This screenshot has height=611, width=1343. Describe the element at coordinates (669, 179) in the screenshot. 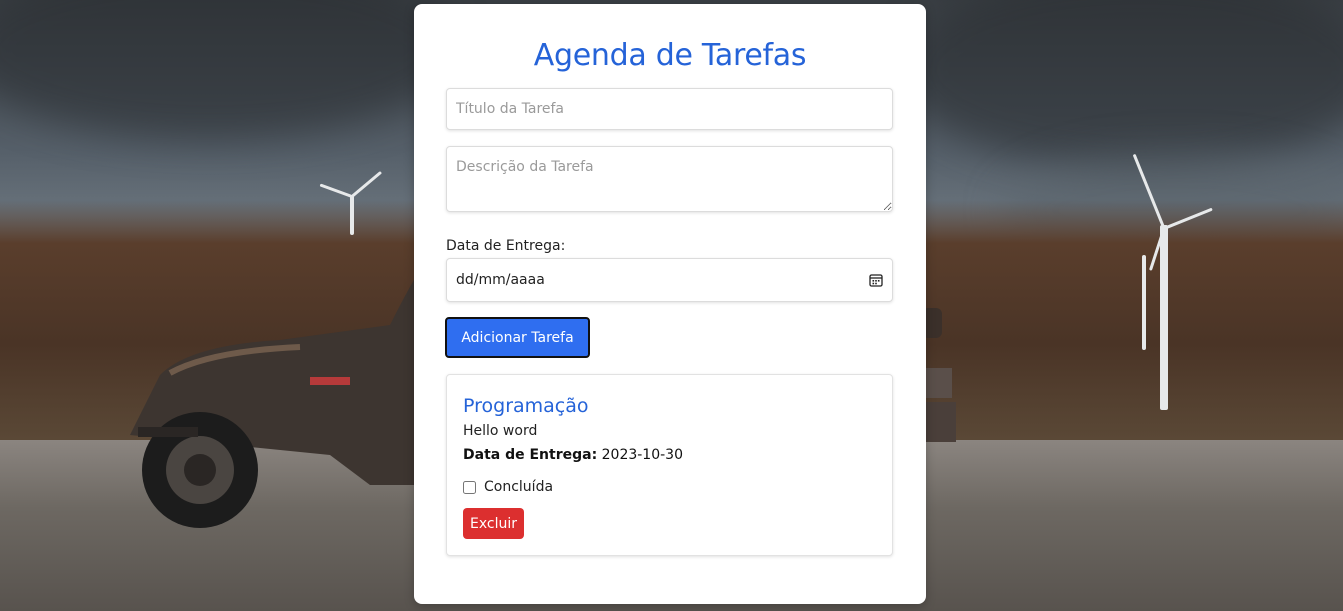

I see `task-description-input` at that location.